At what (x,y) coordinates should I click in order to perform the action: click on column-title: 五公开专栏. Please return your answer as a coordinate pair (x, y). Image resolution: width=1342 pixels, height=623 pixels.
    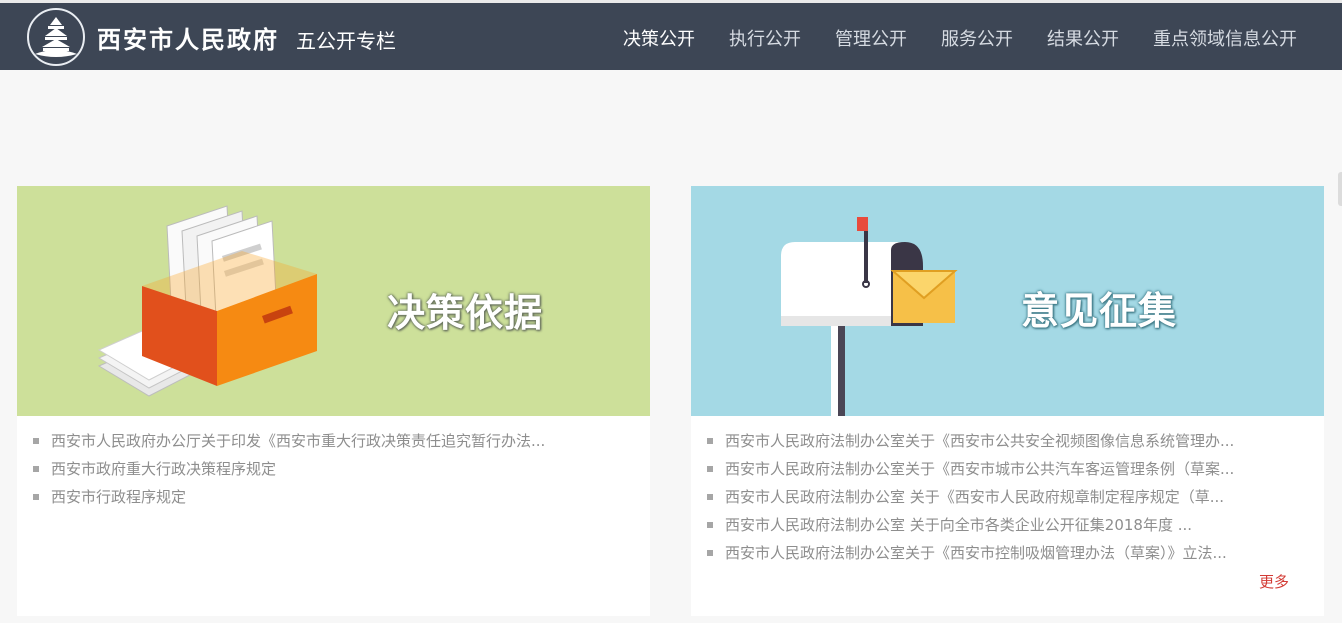
    Looking at the image, I should click on (346, 41).